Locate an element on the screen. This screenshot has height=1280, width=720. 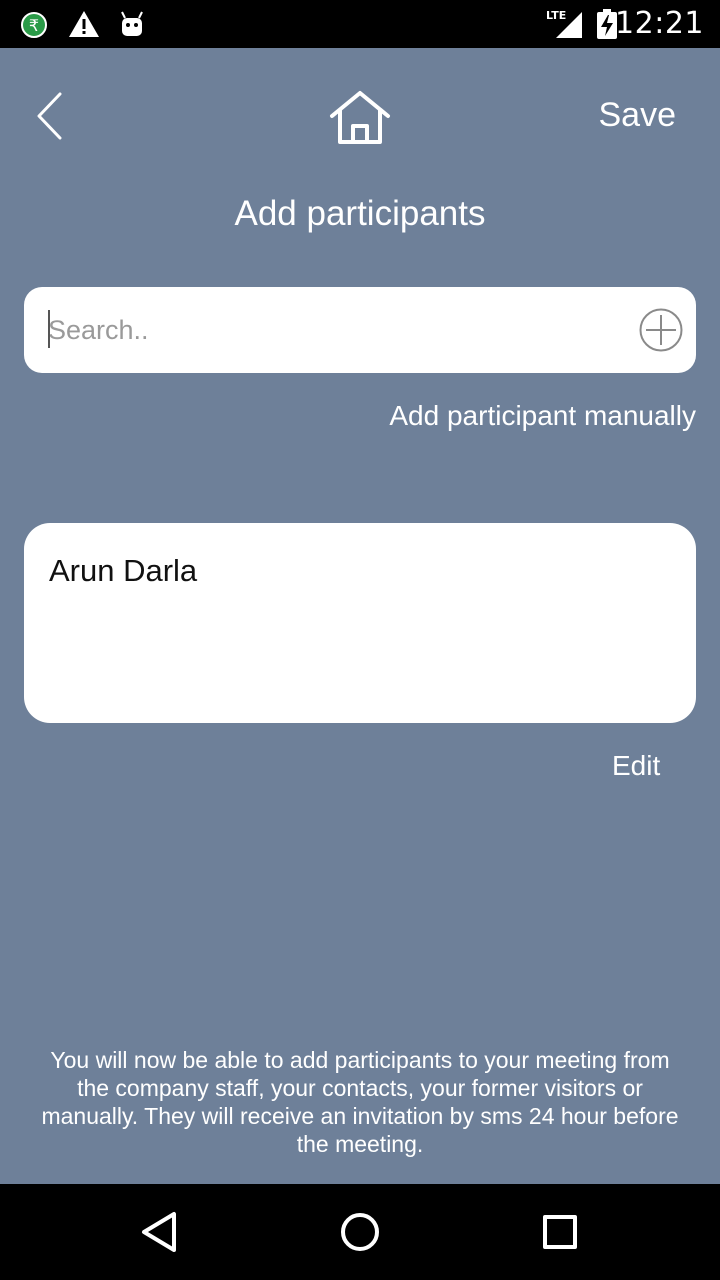
home-icon is located at coordinates (360, 117).